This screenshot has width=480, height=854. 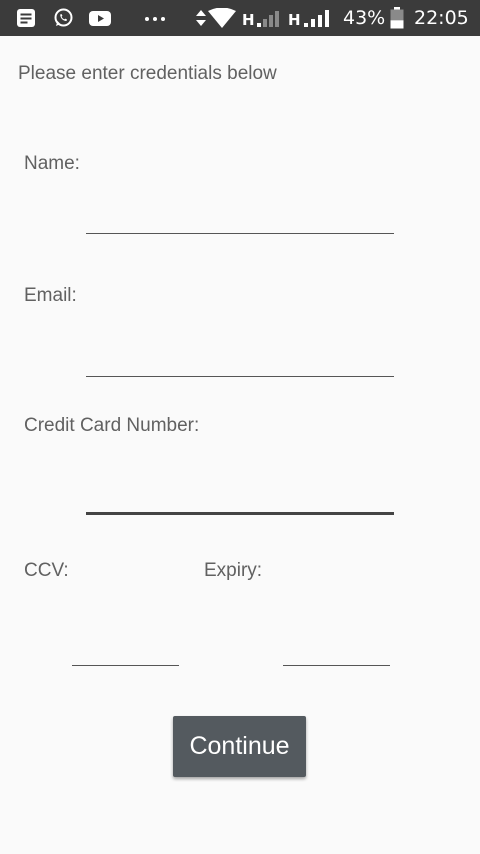 I want to click on name-input, so click(x=240, y=218).